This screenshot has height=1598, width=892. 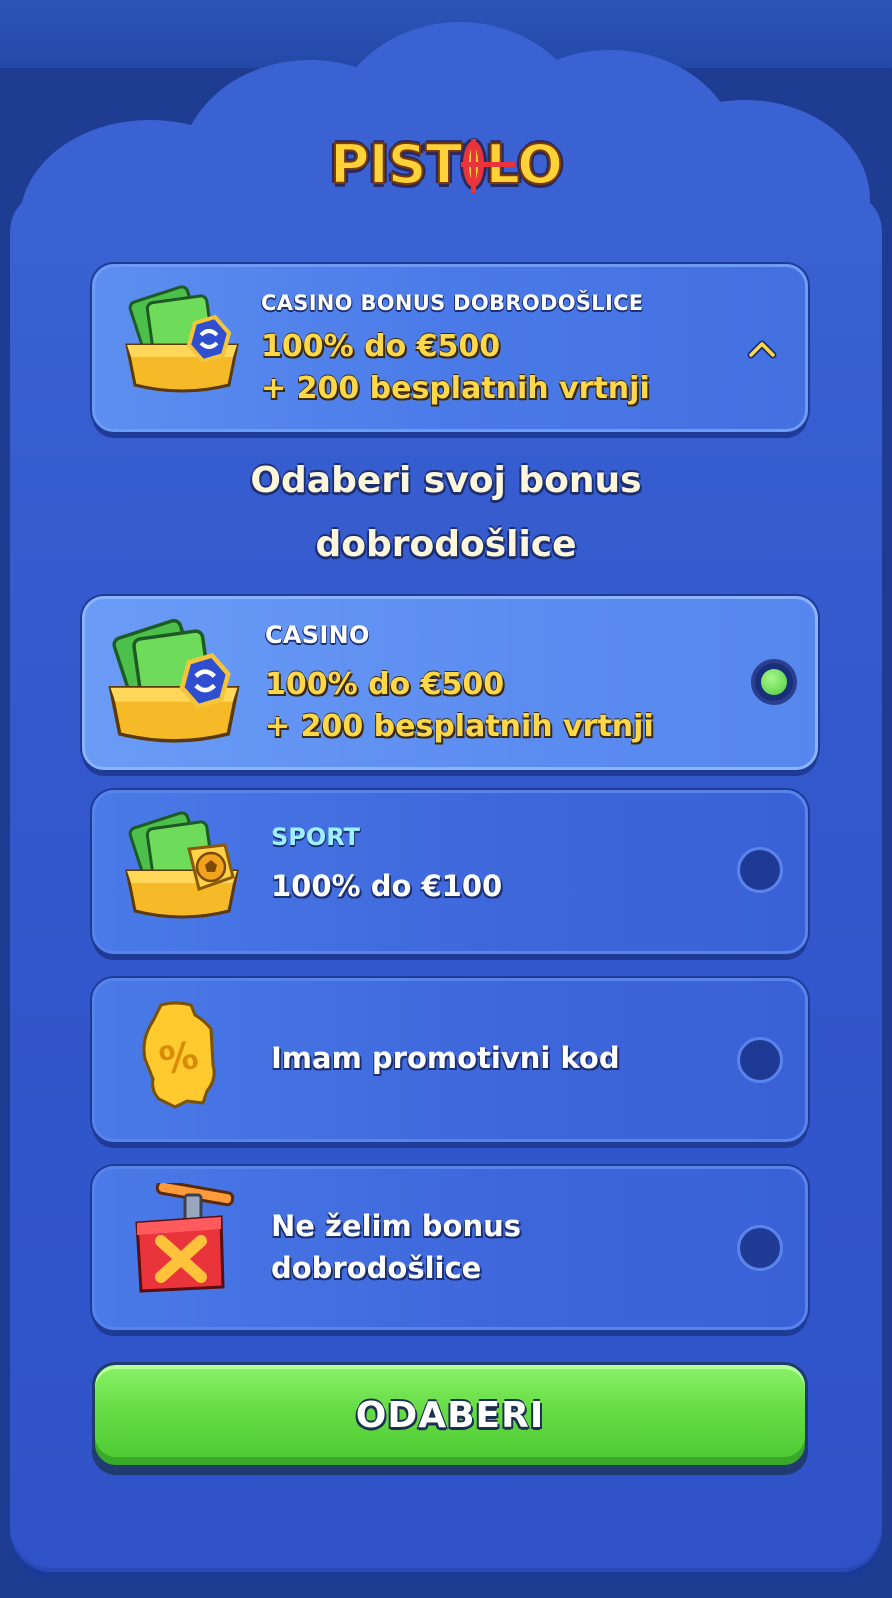 I want to click on pistolo-logo: PIST LO, so click(x=446, y=164).